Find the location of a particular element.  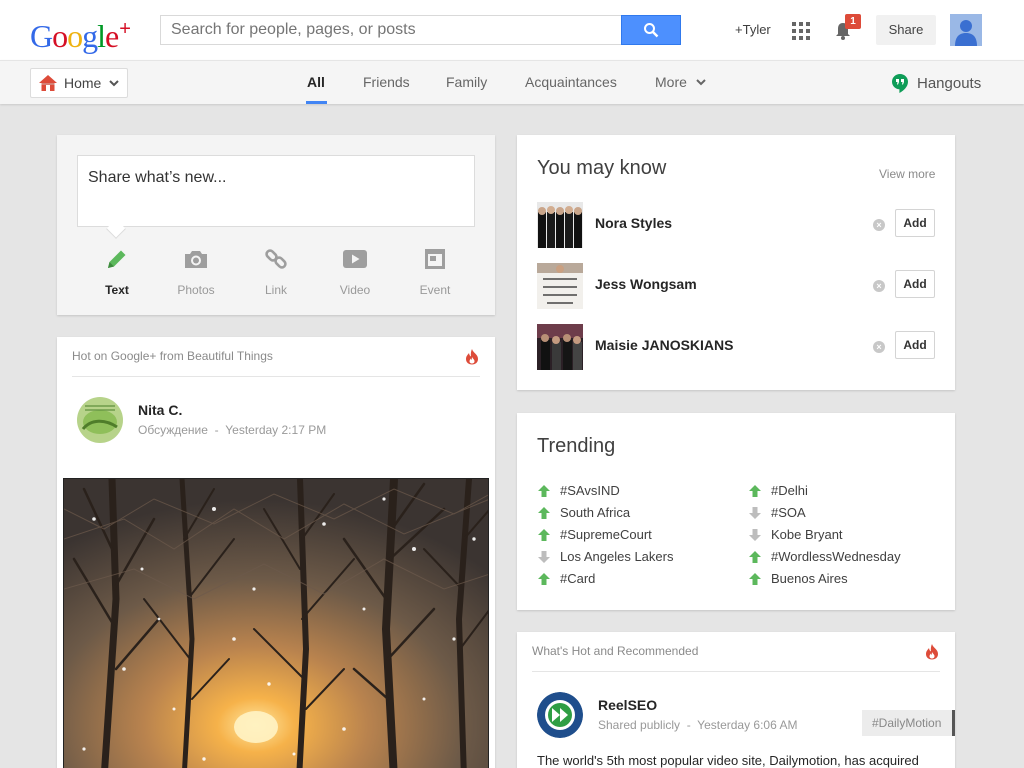

share-option-video: Video is located at coordinates (355, 271).